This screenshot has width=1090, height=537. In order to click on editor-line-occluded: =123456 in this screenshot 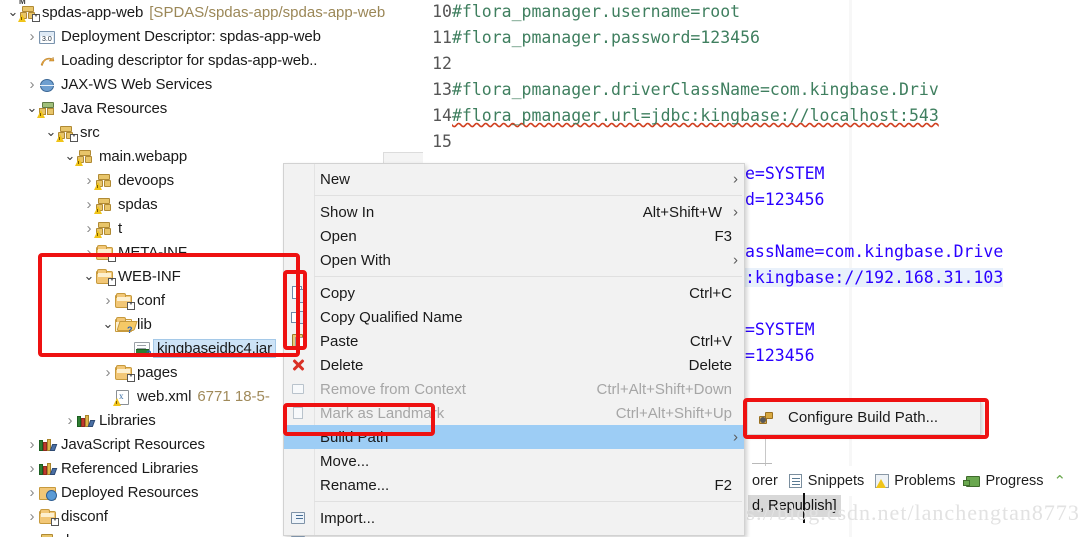, I will do `click(917, 359)`.